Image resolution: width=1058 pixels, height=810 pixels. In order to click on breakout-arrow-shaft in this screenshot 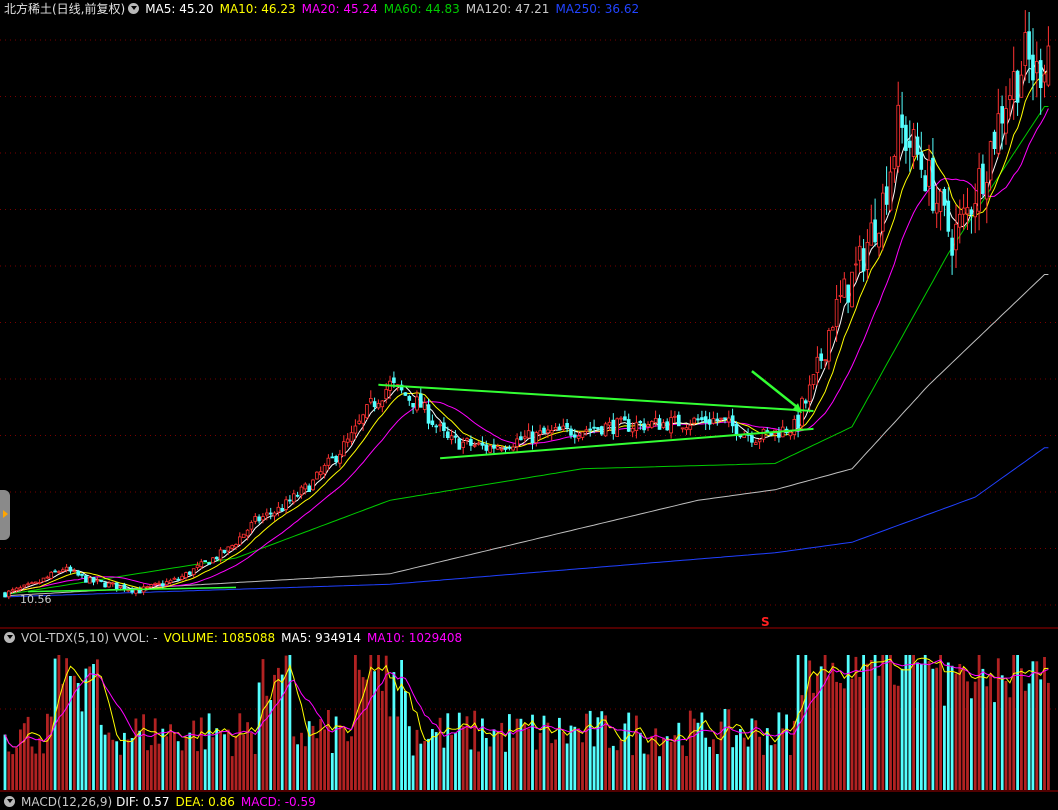, I will do `click(775, 389)`.